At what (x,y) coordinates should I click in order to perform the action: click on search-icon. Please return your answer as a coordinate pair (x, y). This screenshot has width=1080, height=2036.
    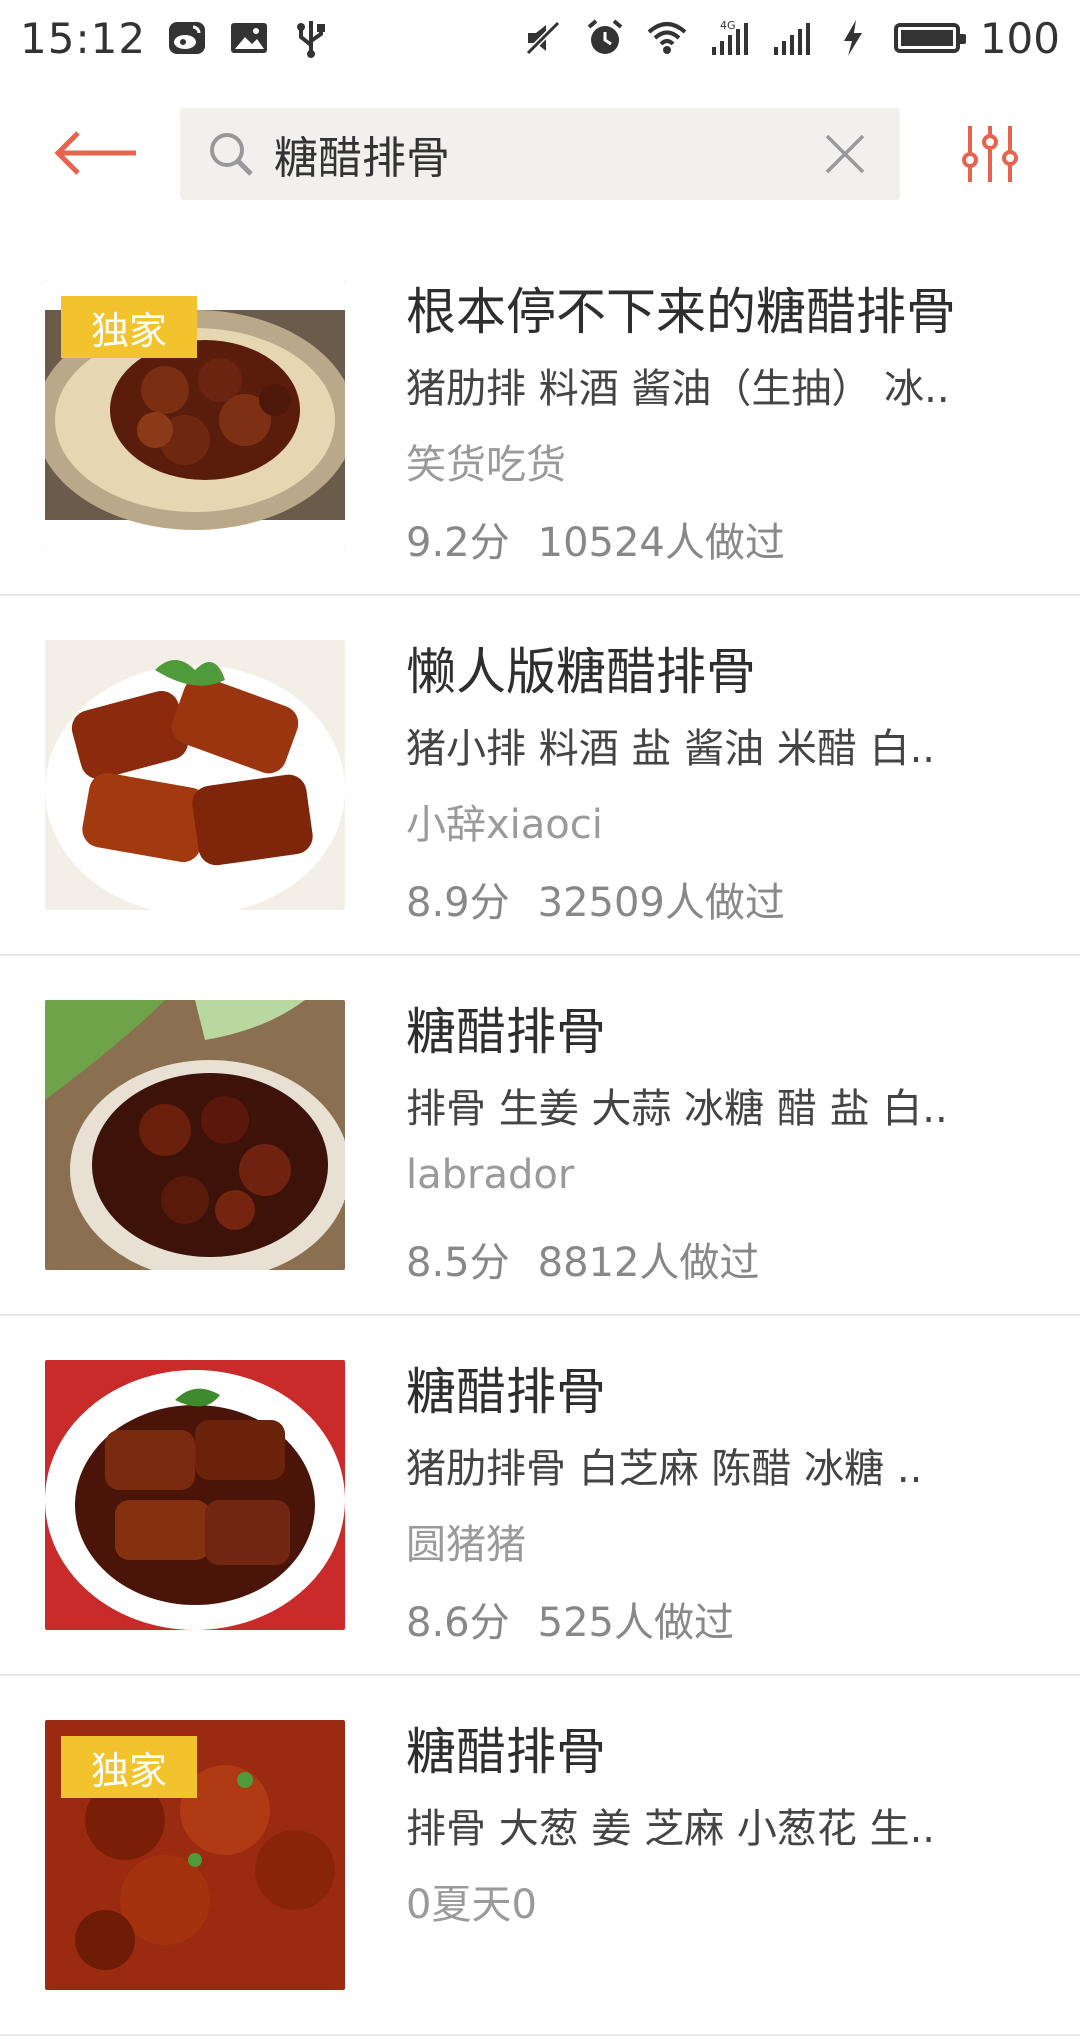
    Looking at the image, I should click on (231, 154).